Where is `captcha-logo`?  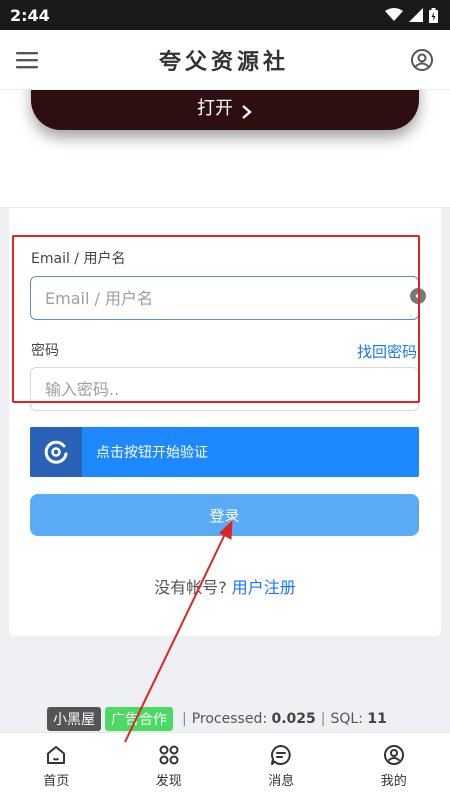 captcha-logo is located at coordinates (56, 452).